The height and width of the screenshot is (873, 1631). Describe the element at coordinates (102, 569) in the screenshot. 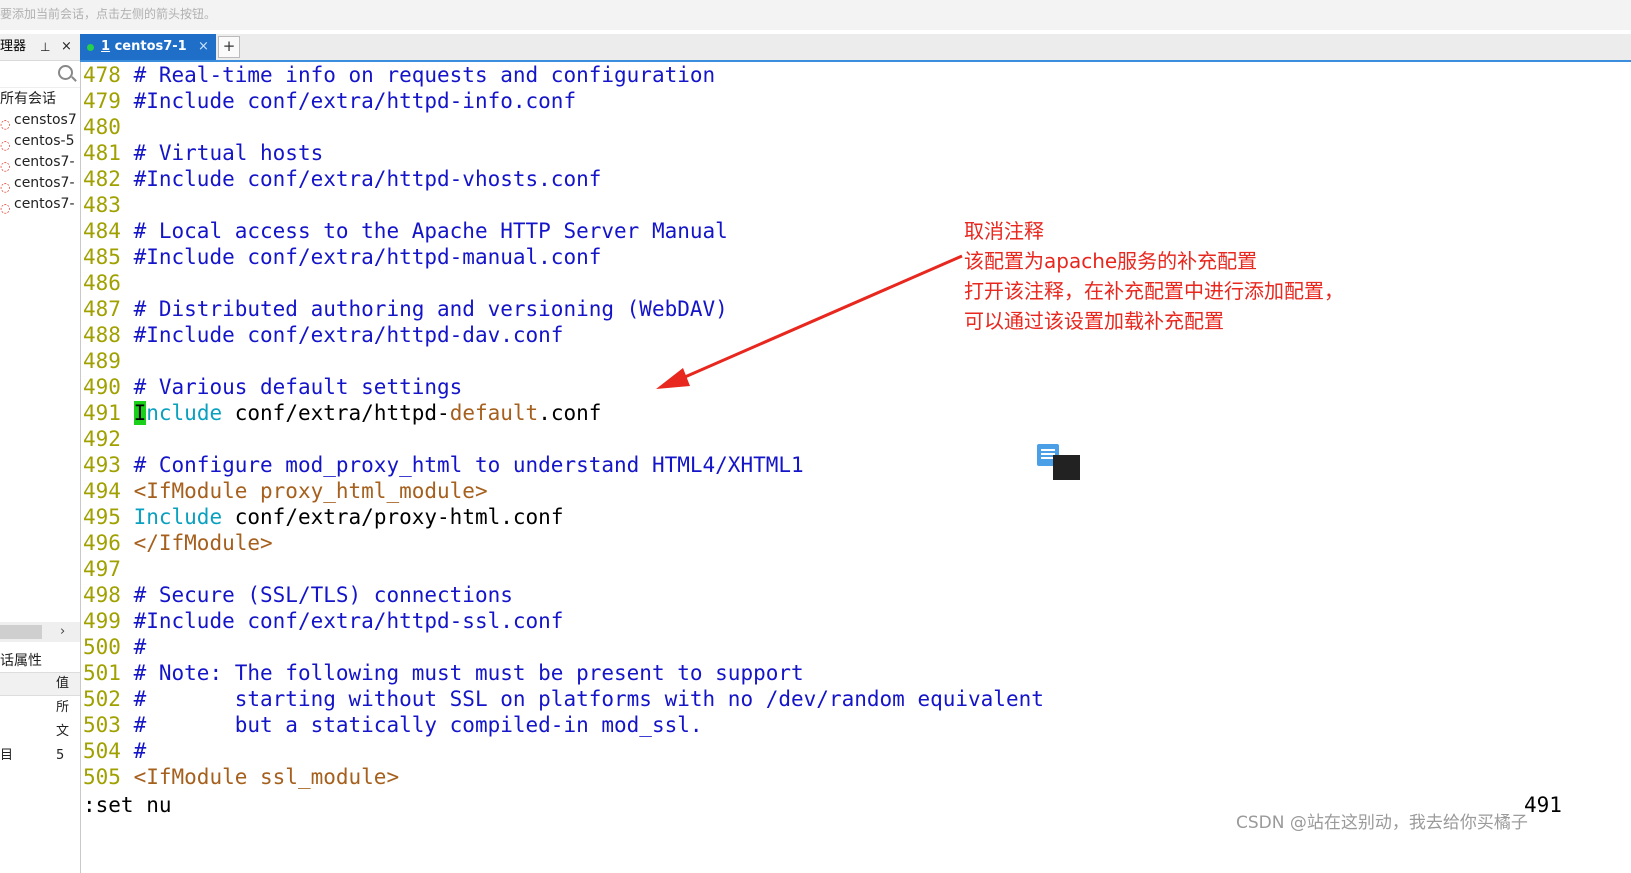

I see `line-number: 497` at that location.